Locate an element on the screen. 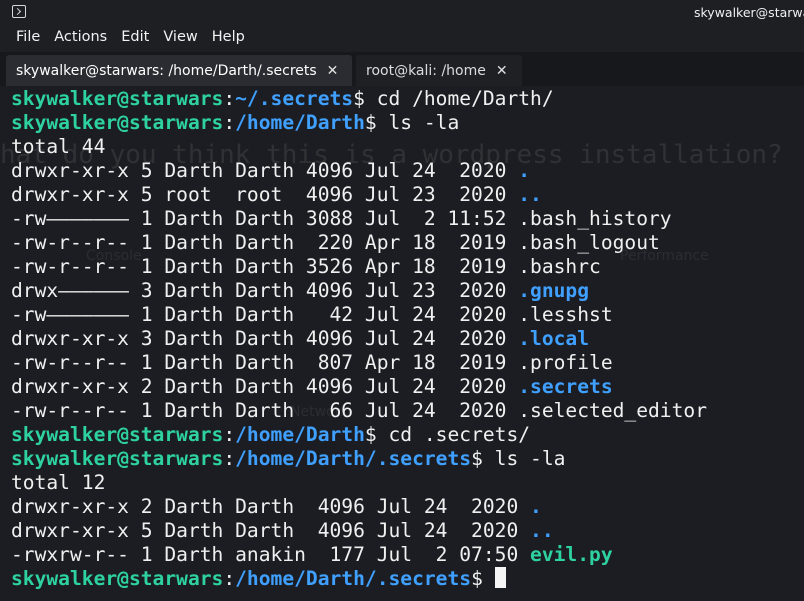 The height and width of the screenshot is (601, 804). prompt-line: skywalker@starwars:/home/Darth/.secrets$ is located at coordinates (359, 579).